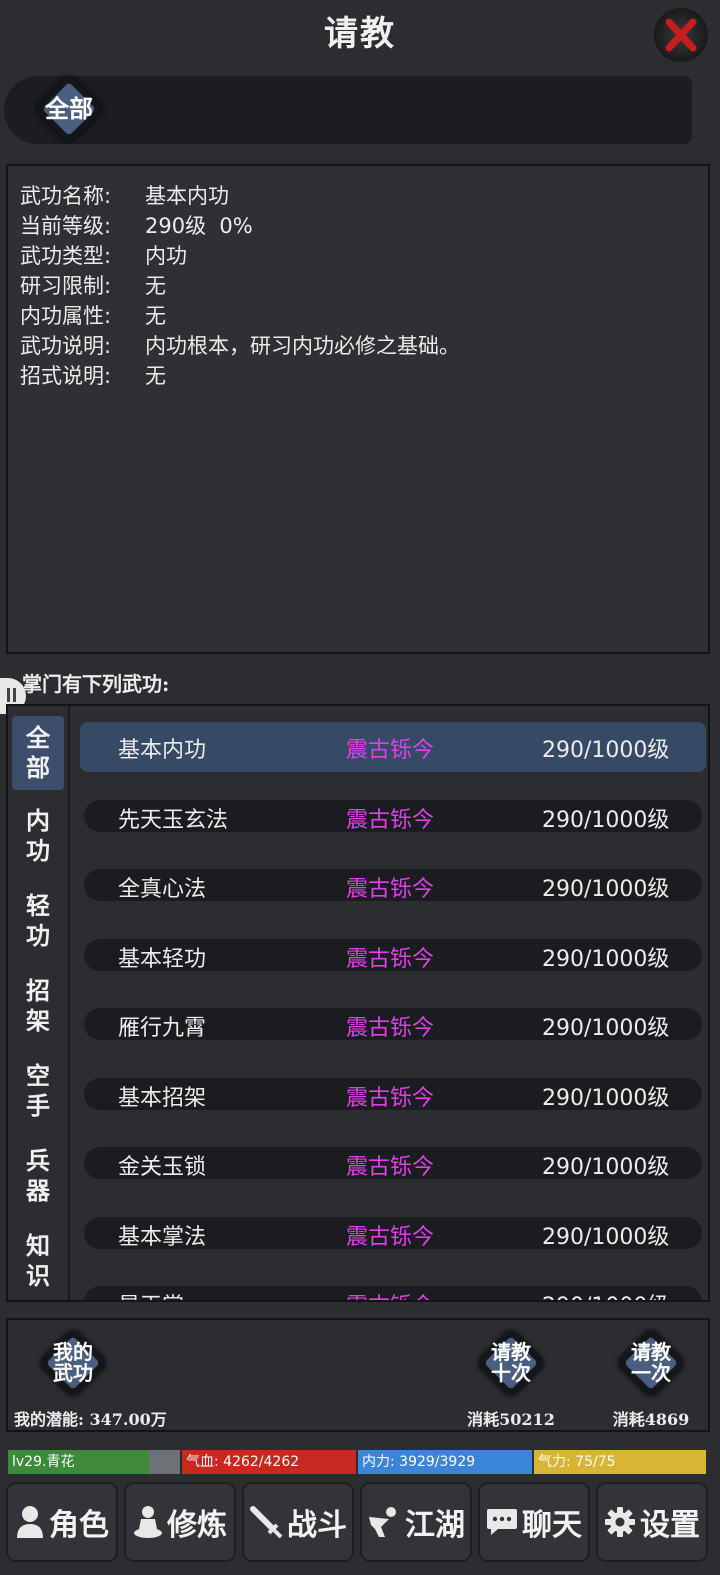 Image resolution: width=720 pixels, height=1575 pixels. I want to click on info-key: 内功属性:, so click(66, 316).